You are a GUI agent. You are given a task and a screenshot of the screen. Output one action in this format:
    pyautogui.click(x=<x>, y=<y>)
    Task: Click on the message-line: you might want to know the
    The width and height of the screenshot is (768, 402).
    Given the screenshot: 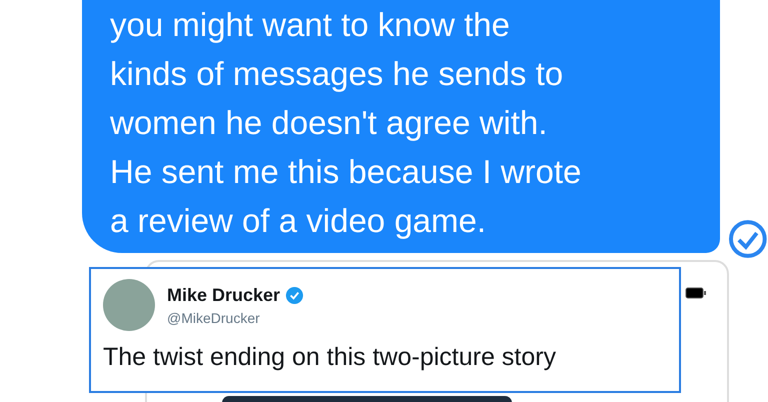 What is the action you would take?
    pyautogui.click(x=310, y=25)
    